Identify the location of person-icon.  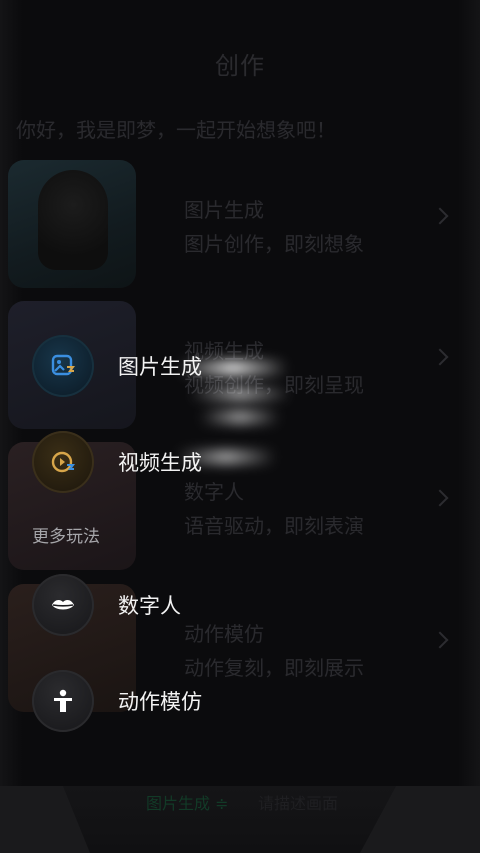
(63, 701).